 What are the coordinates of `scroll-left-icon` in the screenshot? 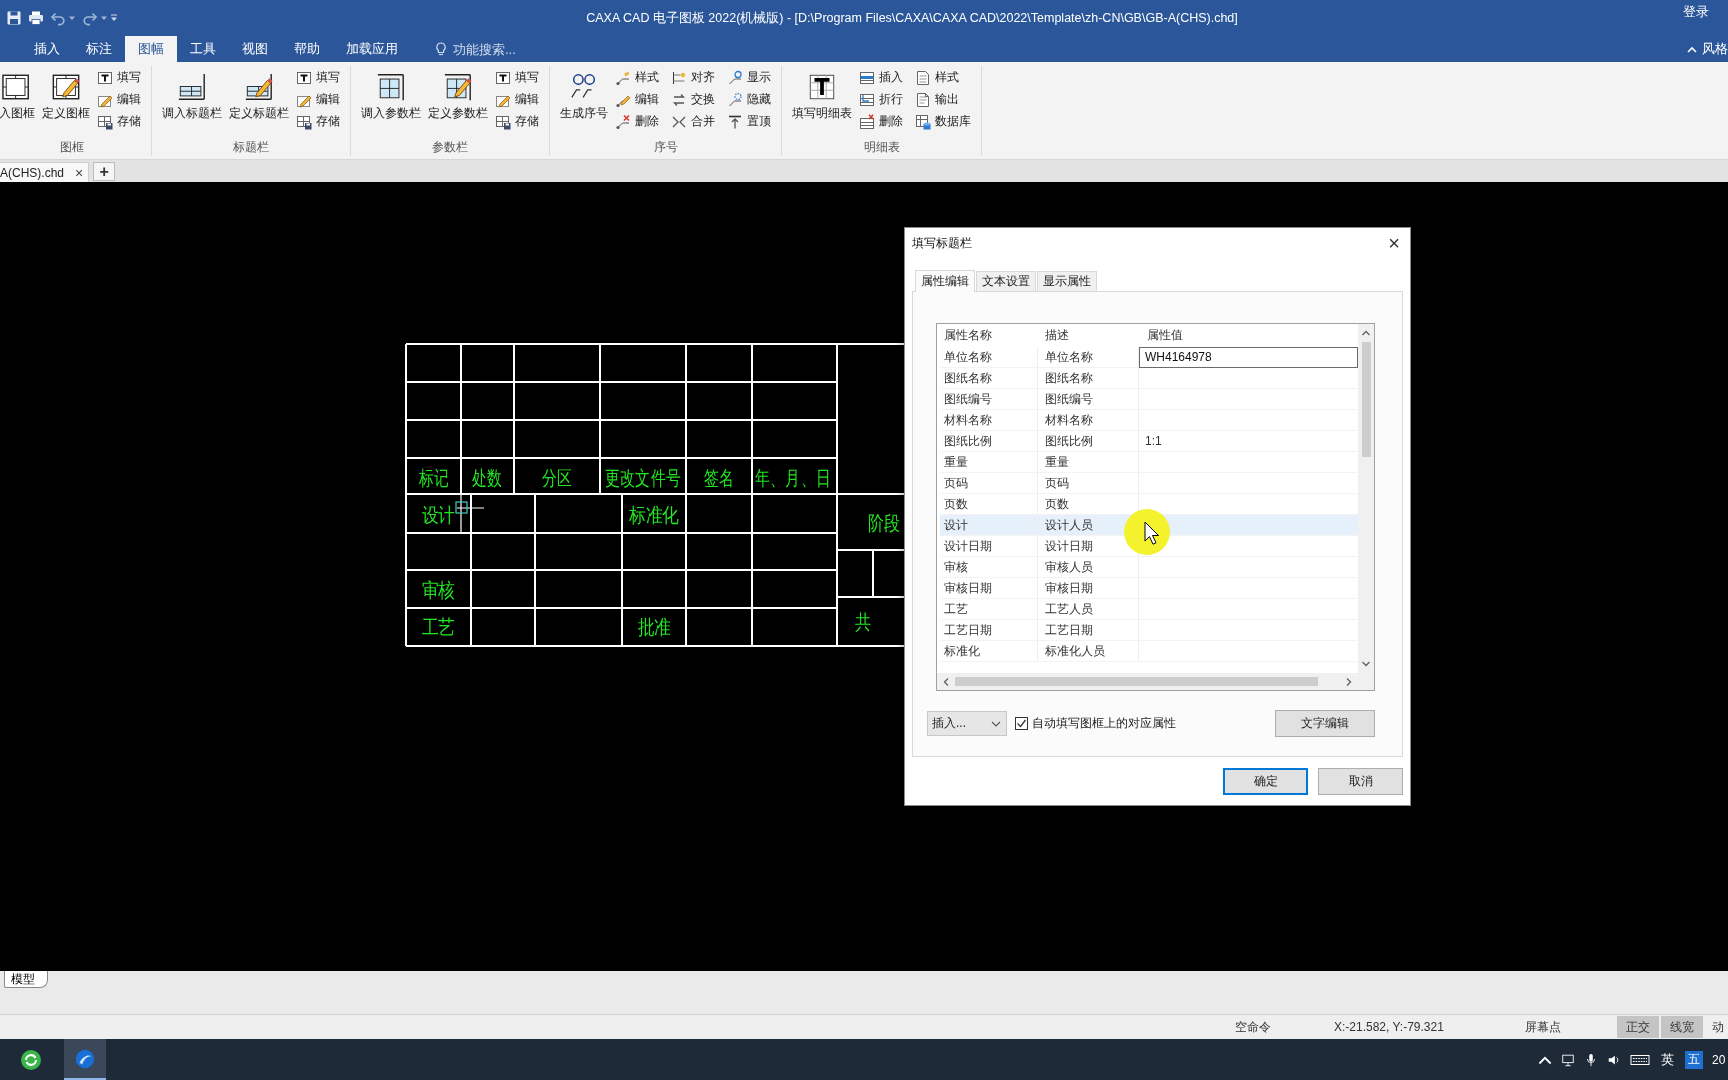 It's located at (946, 681).